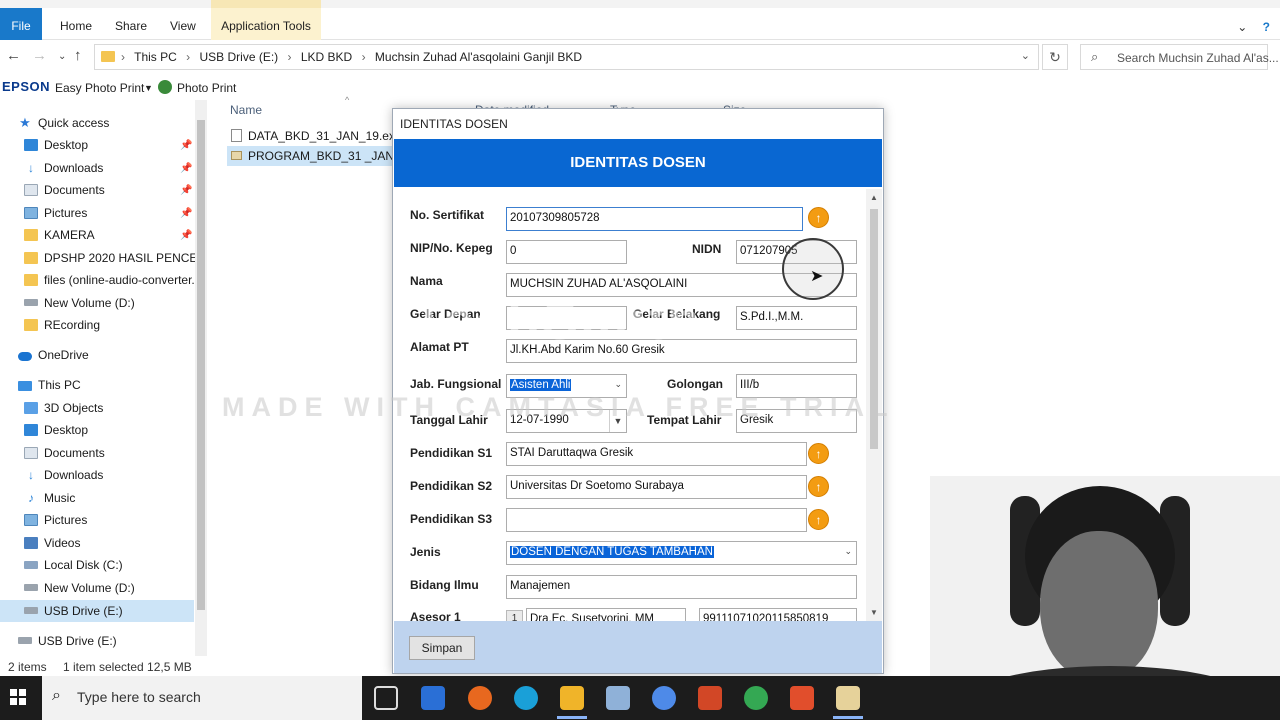 The width and height of the screenshot is (1280, 720). Describe the element at coordinates (818, 486) in the screenshot. I see `upload-s2-button: ↑` at that location.